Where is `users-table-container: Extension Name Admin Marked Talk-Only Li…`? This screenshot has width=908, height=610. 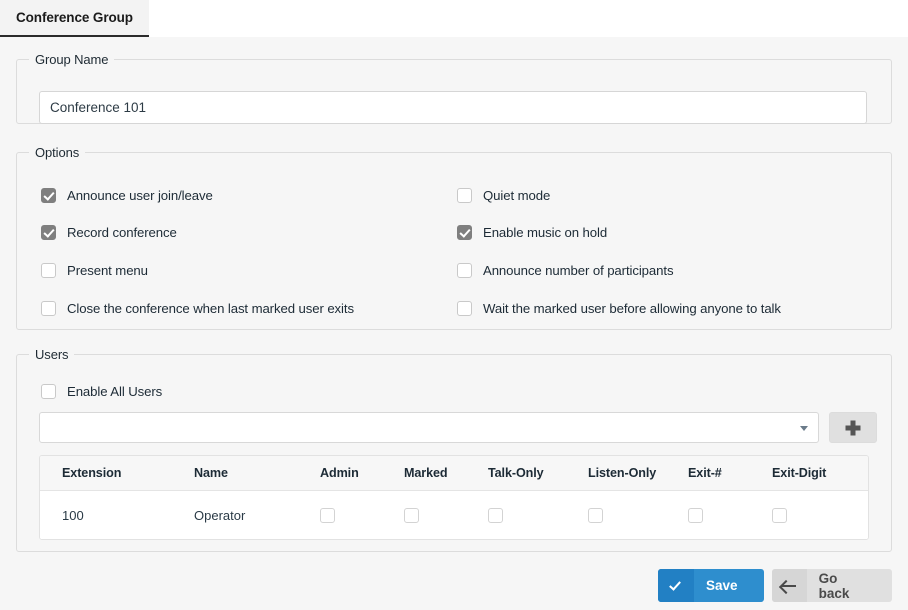 users-table-container: Extension Name Admin Marked Talk-Only Li… is located at coordinates (454, 497).